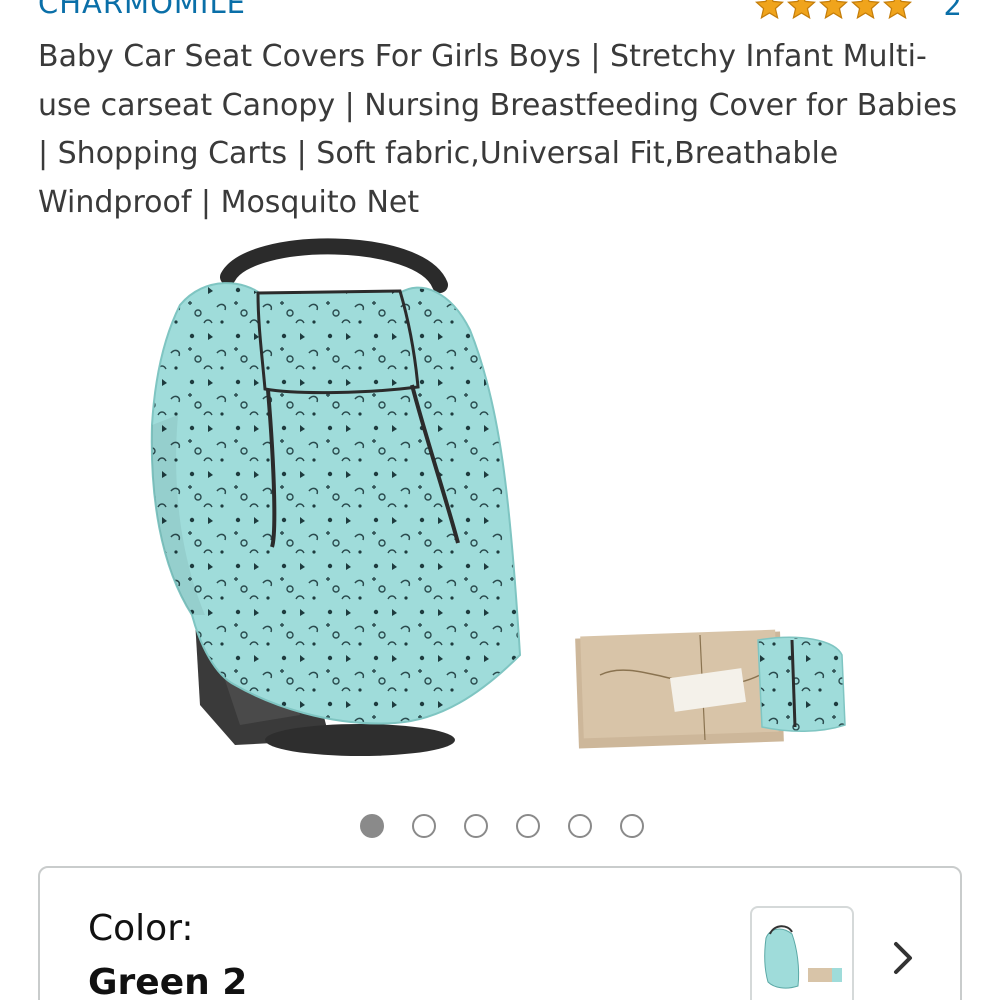  What do you see at coordinates (500, 933) in the screenshot?
I see `color-variation-selector: Color: Green 2` at bounding box center [500, 933].